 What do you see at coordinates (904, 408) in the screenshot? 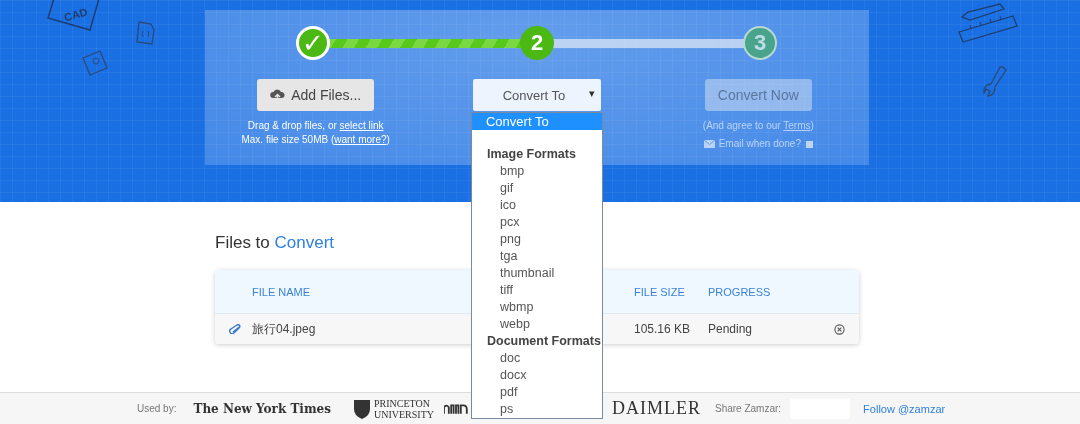
I see `follow-link: Follow @zamzar` at bounding box center [904, 408].